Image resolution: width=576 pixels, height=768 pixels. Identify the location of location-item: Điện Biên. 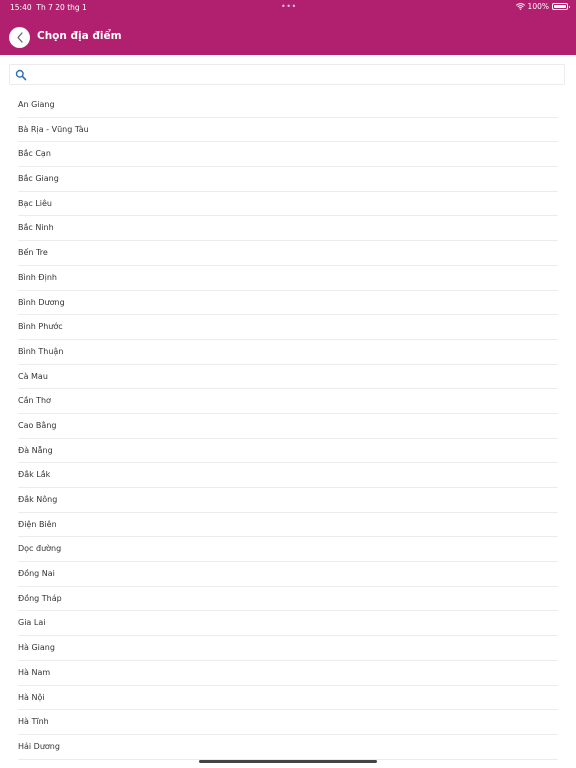
(288, 525).